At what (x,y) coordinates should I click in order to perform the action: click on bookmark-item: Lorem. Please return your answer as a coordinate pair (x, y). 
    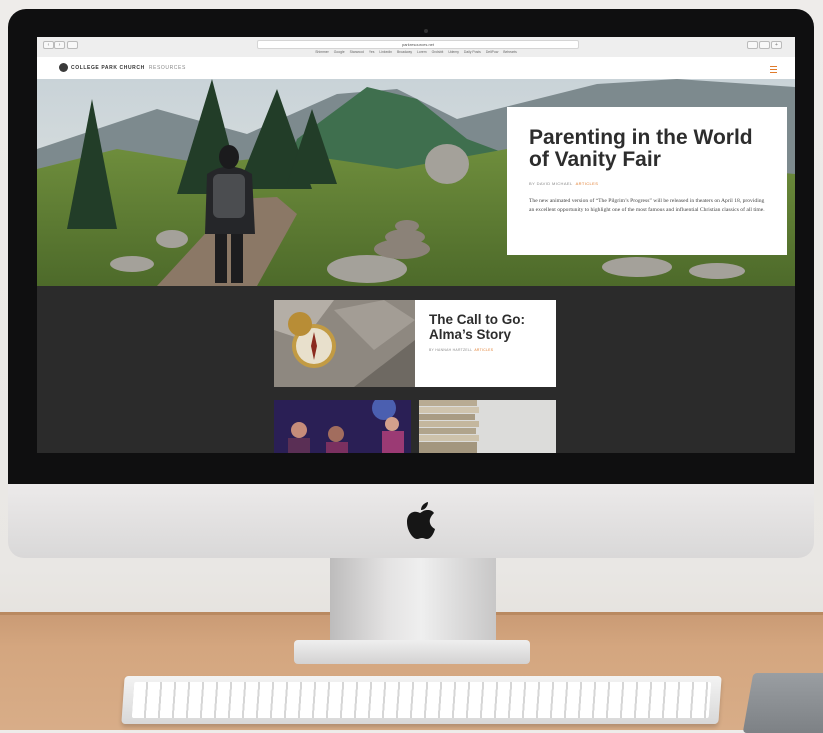
    Looking at the image, I should click on (422, 52).